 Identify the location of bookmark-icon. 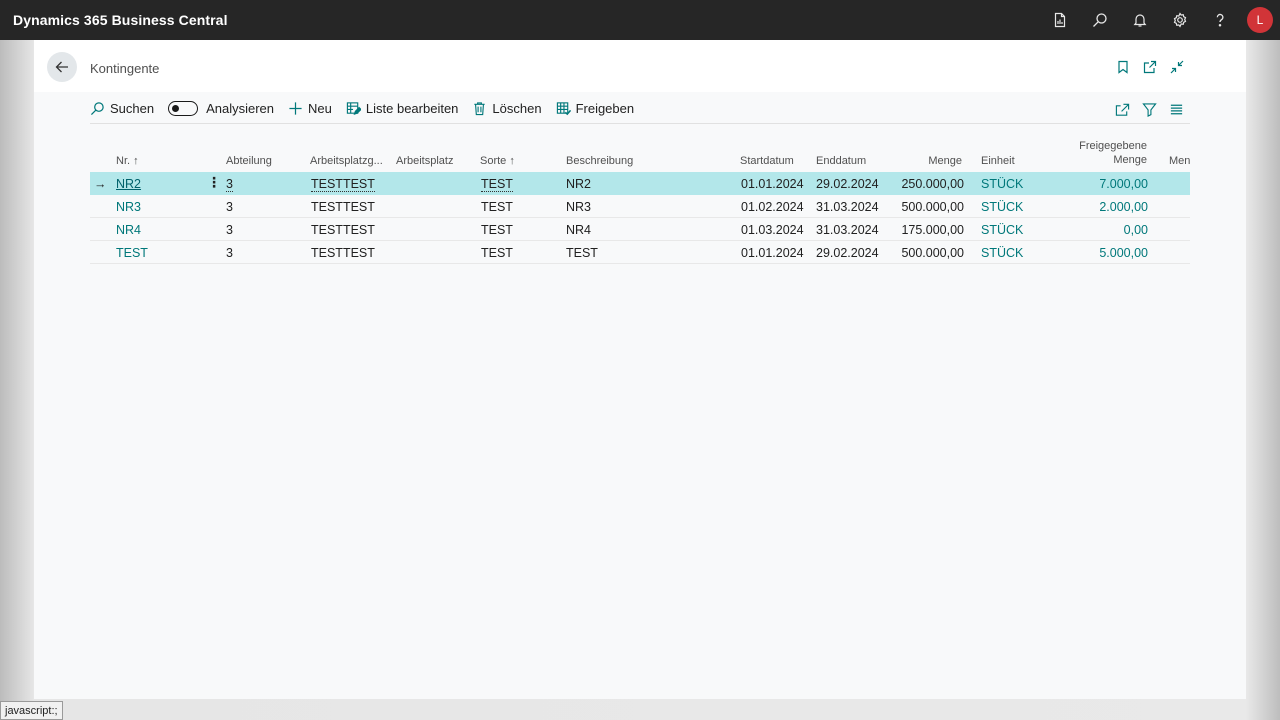
(1122, 67).